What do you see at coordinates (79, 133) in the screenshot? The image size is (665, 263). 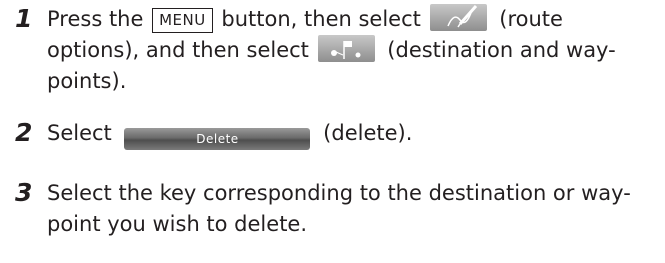 I see `step-text-run: Select` at bounding box center [79, 133].